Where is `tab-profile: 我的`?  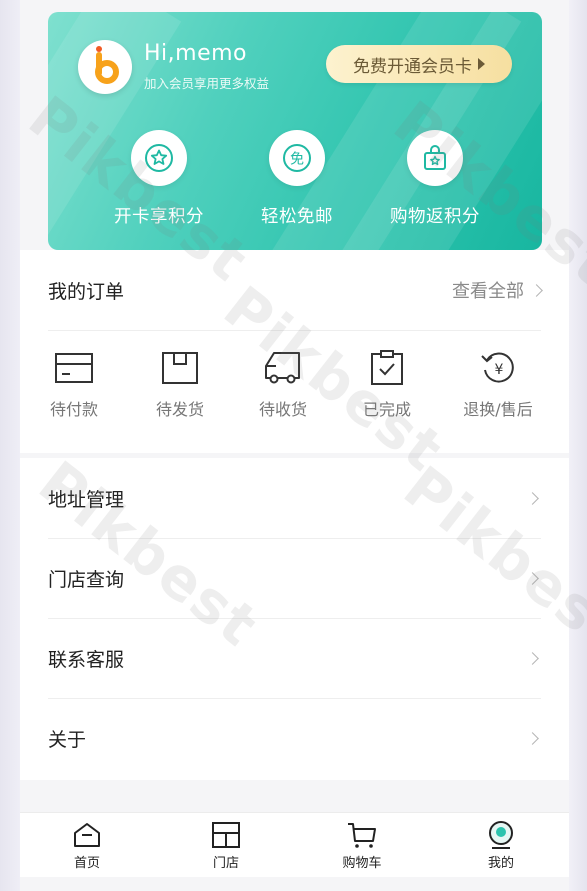
tab-profile: 我的 is located at coordinates (501, 846).